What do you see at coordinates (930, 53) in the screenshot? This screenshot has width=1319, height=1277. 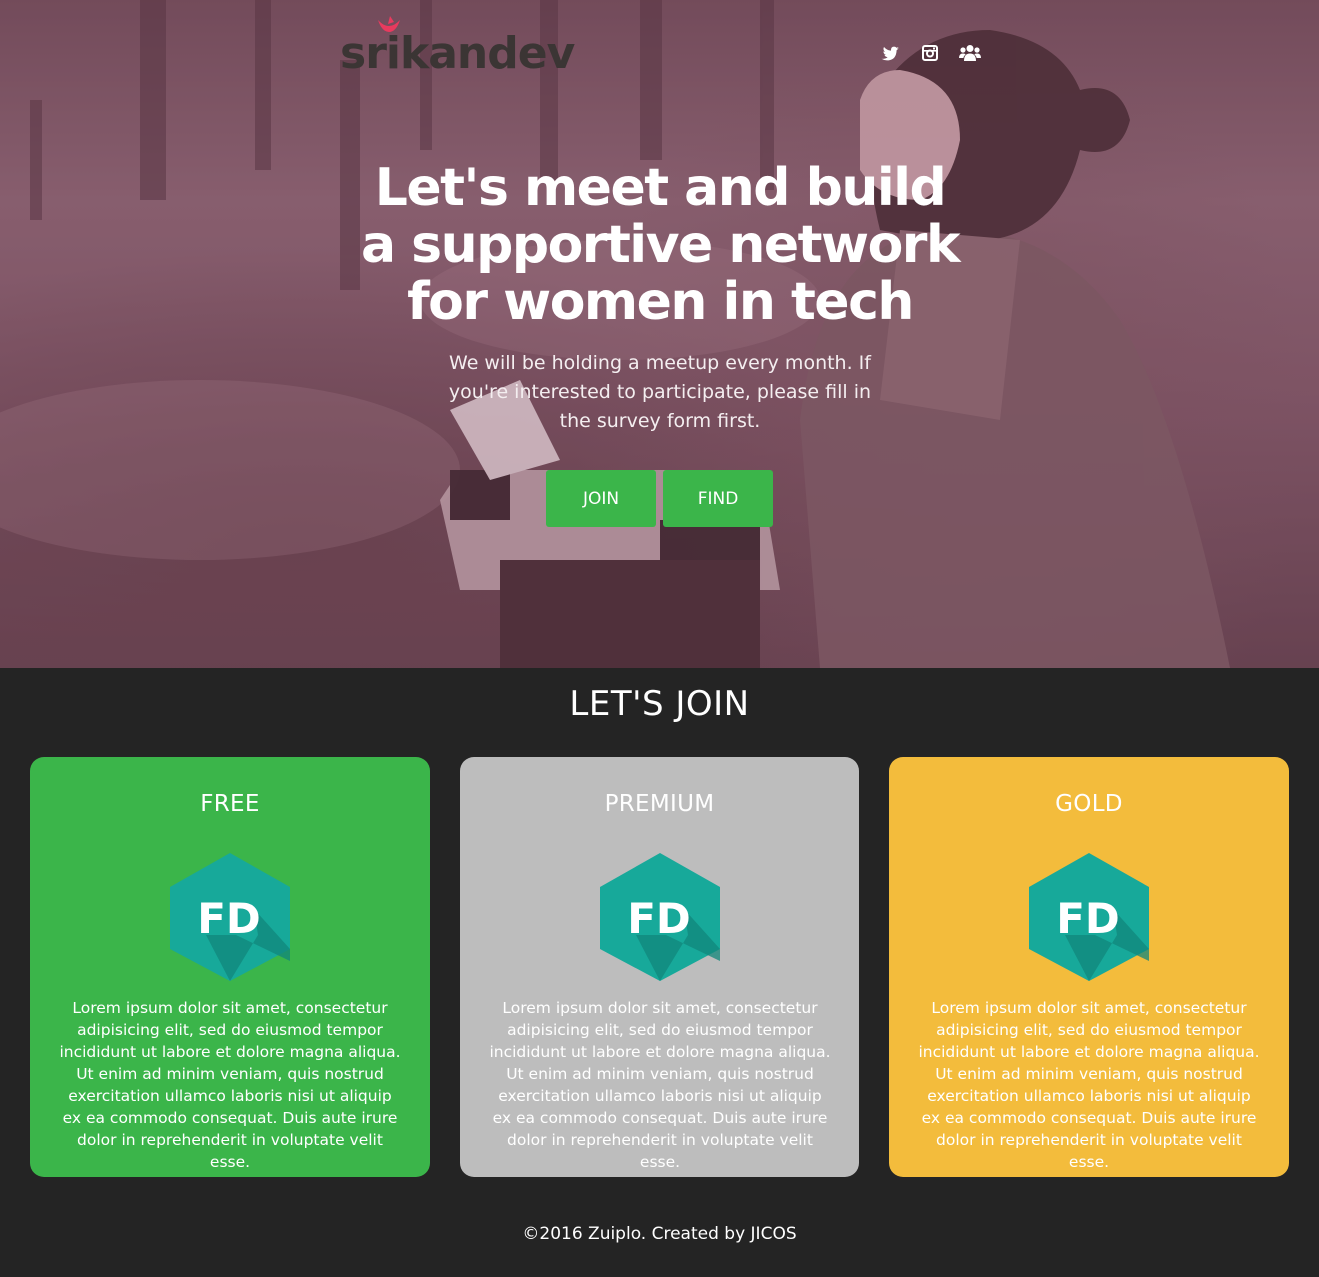 I see `instagram-icon` at bounding box center [930, 53].